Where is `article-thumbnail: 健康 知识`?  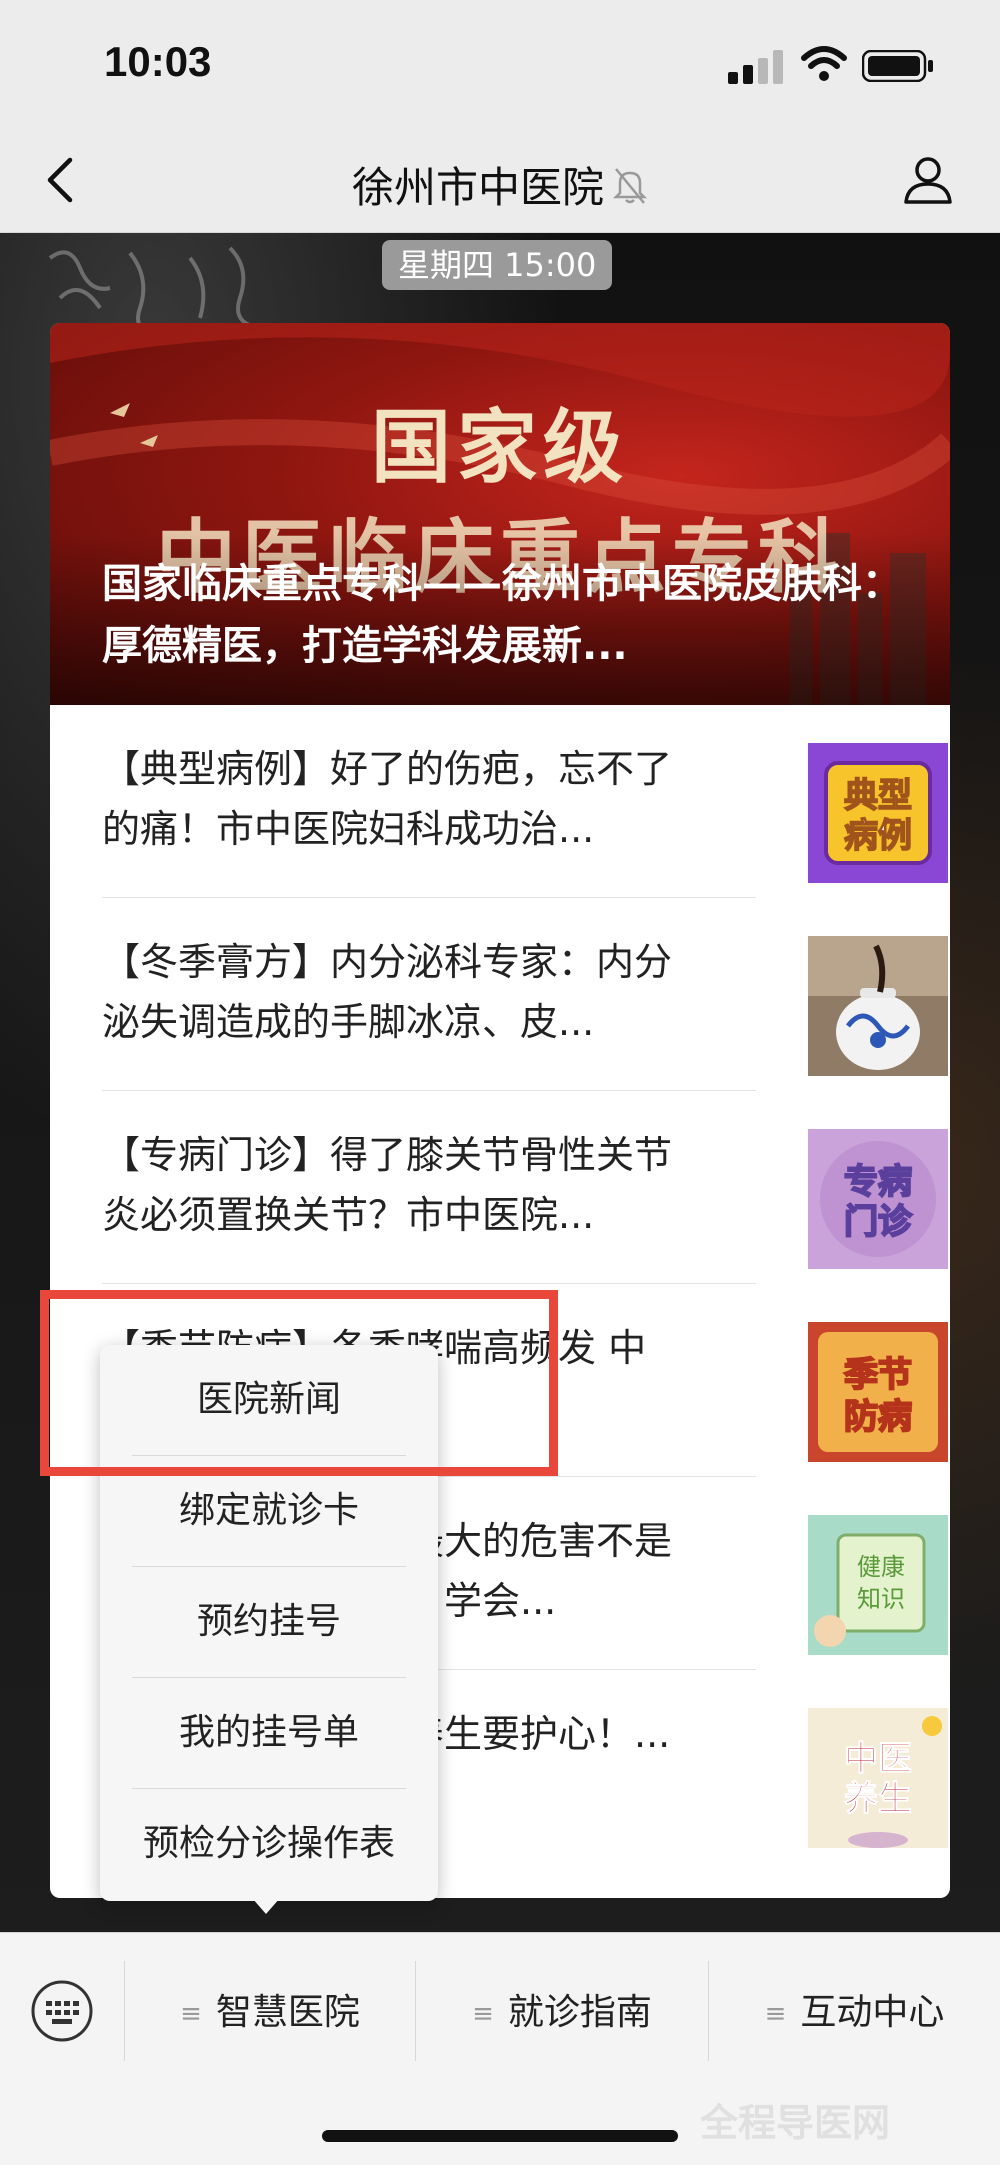
article-thumbnail: 健康 知识 is located at coordinates (878, 1585).